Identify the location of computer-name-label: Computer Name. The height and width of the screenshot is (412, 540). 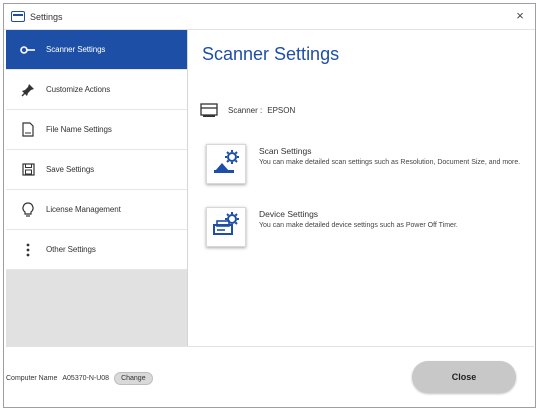
(32, 378).